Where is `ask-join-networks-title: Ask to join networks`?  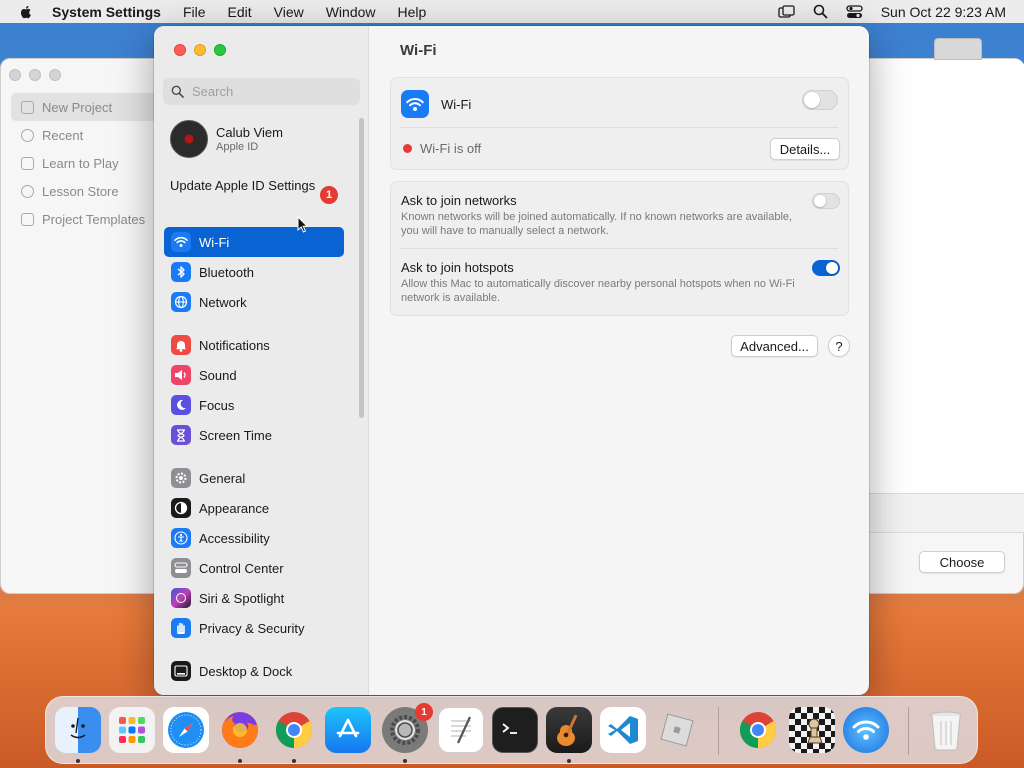 ask-join-networks-title: Ask to join networks is located at coordinates (459, 200).